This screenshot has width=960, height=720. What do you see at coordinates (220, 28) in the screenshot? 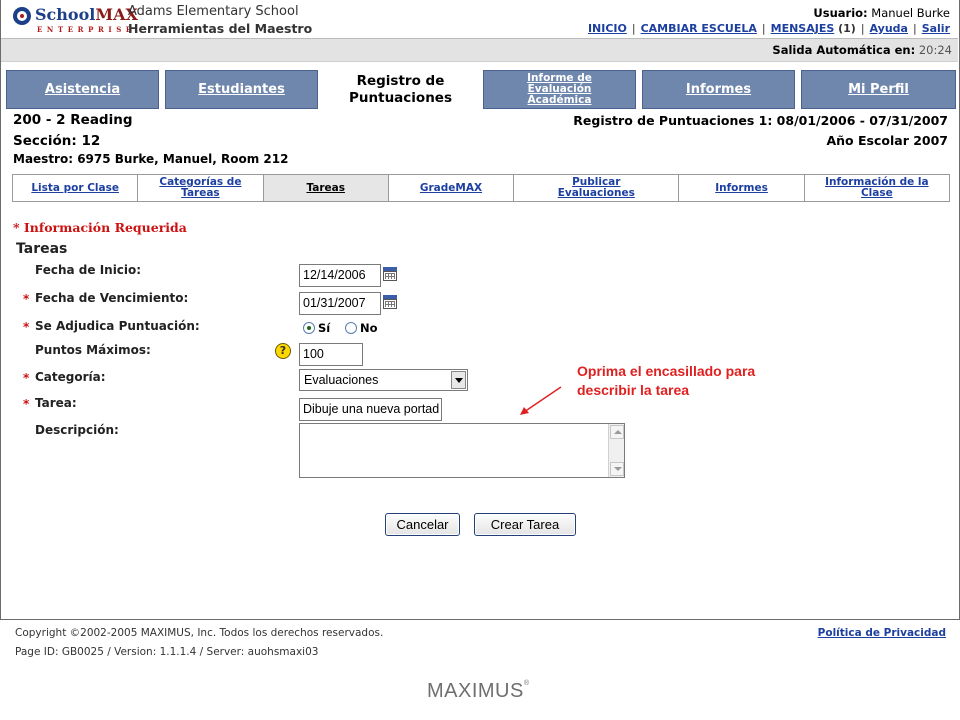
I see `app-name: Herramientas del Maestro` at bounding box center [220, 28].